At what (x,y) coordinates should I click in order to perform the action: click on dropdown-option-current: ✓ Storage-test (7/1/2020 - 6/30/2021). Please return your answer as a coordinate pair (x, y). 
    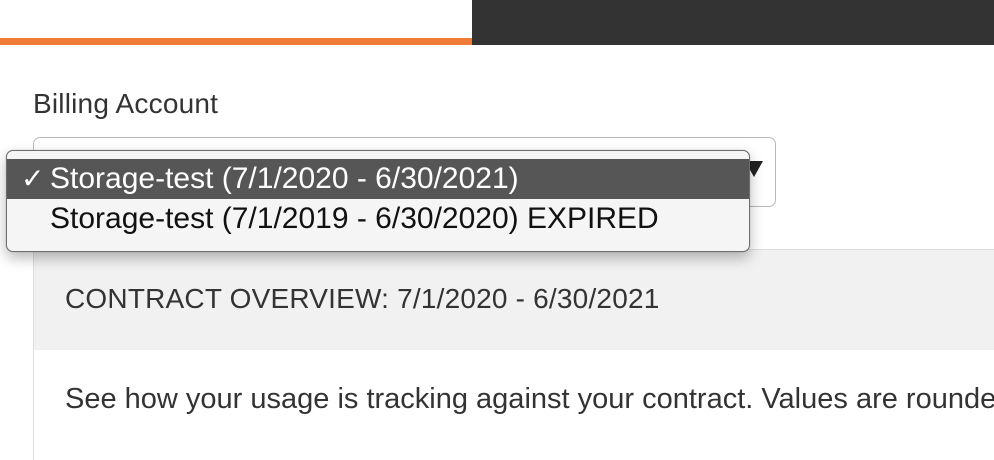
    Looking at the image, I should click on (378, 179).